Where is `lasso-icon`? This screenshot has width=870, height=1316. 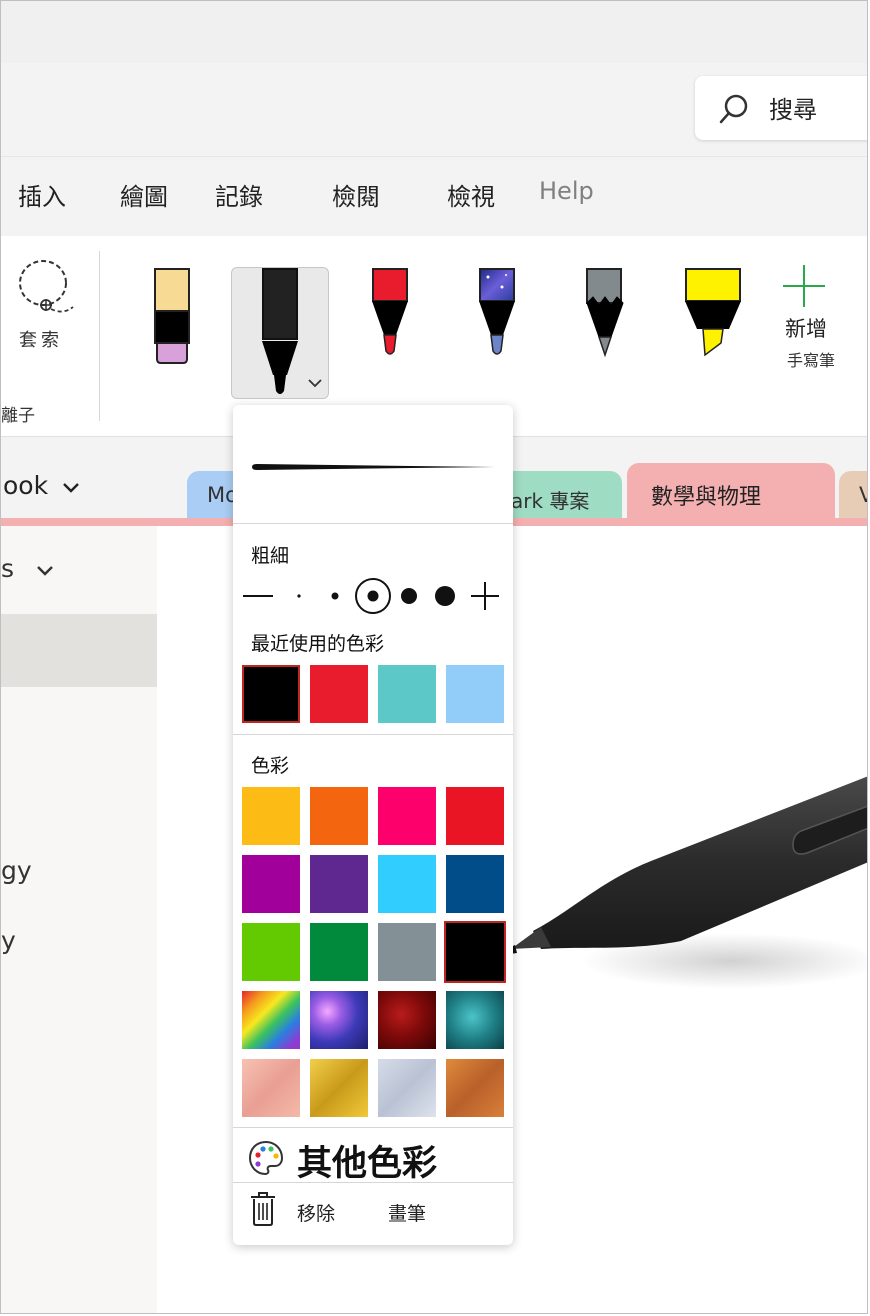 lasso-icon is located at coordinates (46, 288).